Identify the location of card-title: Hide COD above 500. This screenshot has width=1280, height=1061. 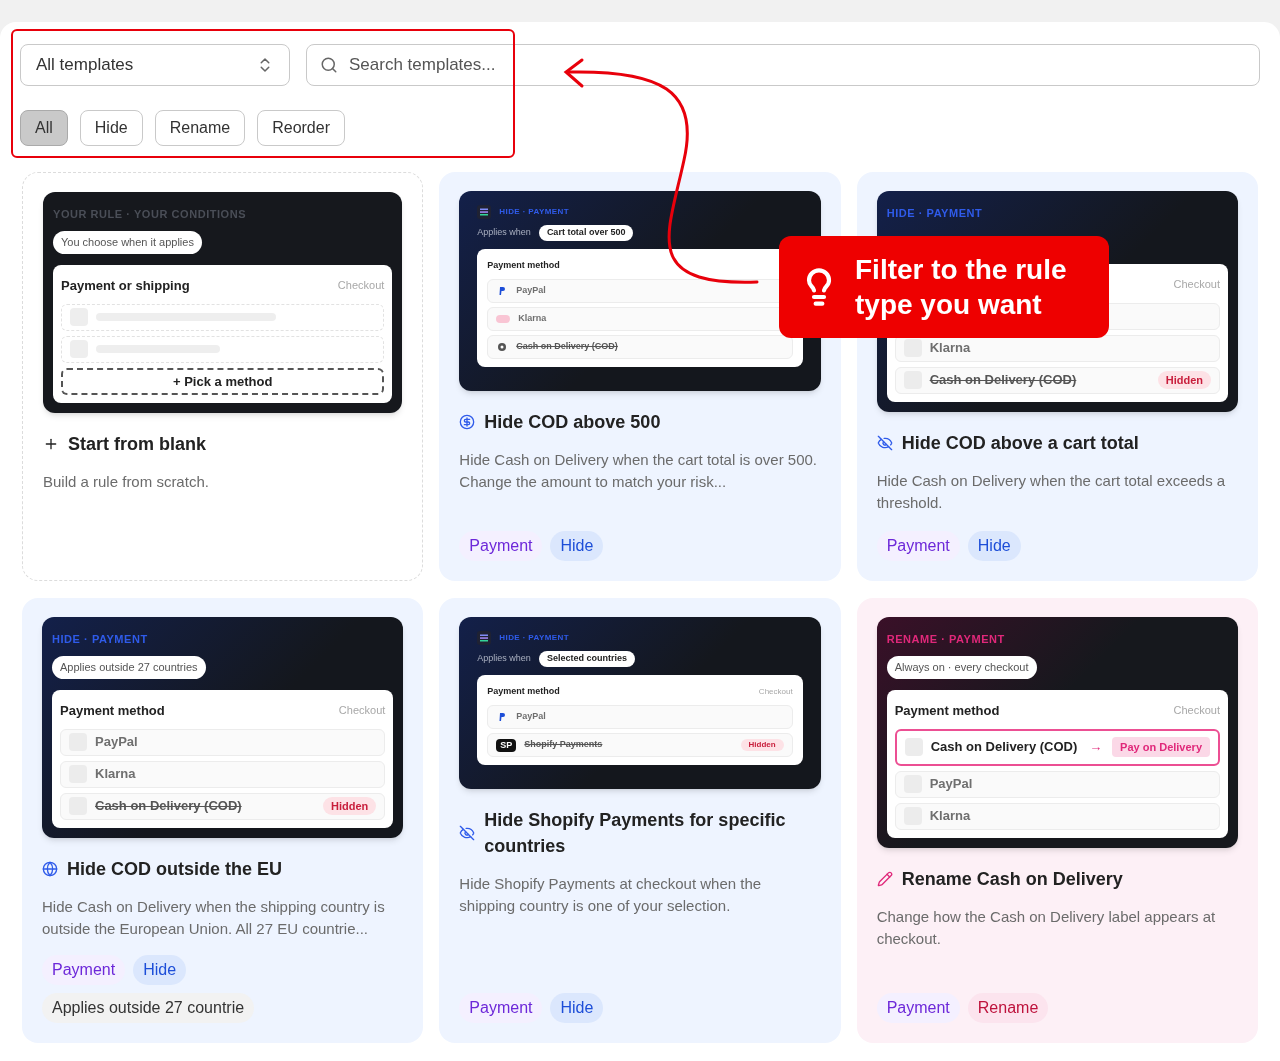
(572, 422).